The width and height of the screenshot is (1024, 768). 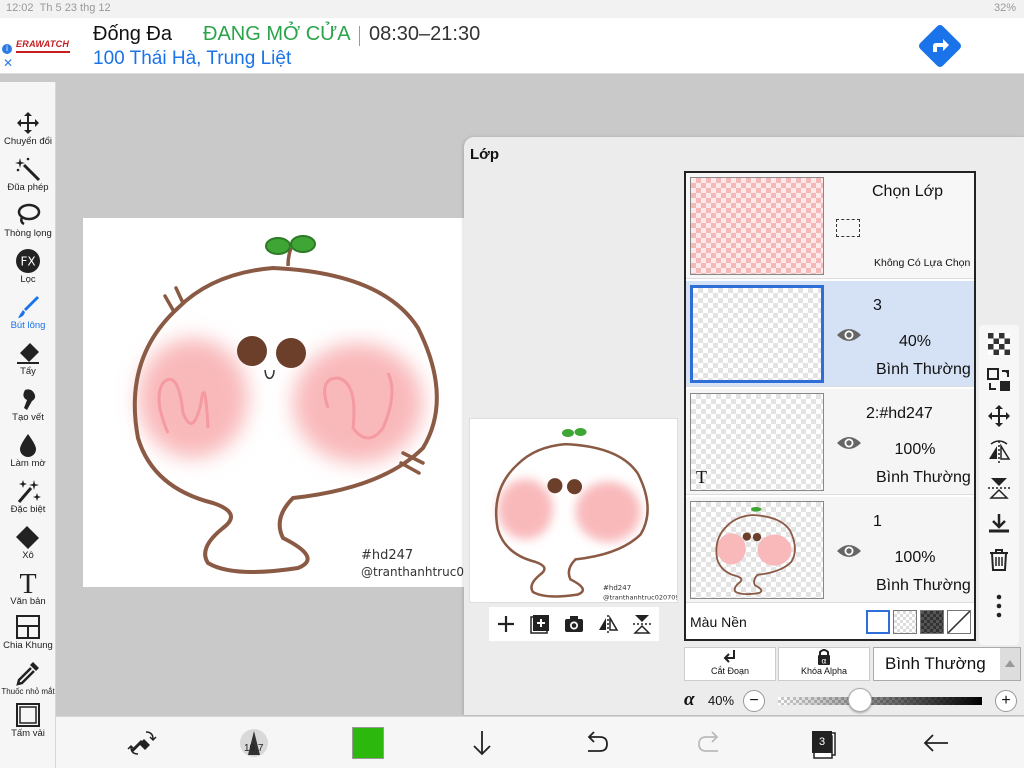 I want to click on tool-move: Chuyển đổi, so click(x=28, y=133).